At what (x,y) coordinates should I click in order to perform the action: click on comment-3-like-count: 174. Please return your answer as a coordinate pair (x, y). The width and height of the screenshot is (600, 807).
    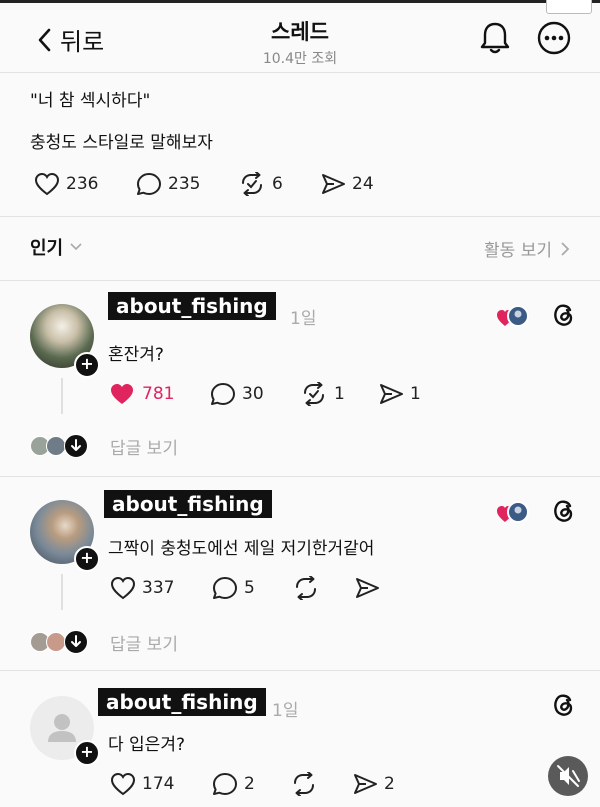
    Looking at the image, I should click on (158, 784).